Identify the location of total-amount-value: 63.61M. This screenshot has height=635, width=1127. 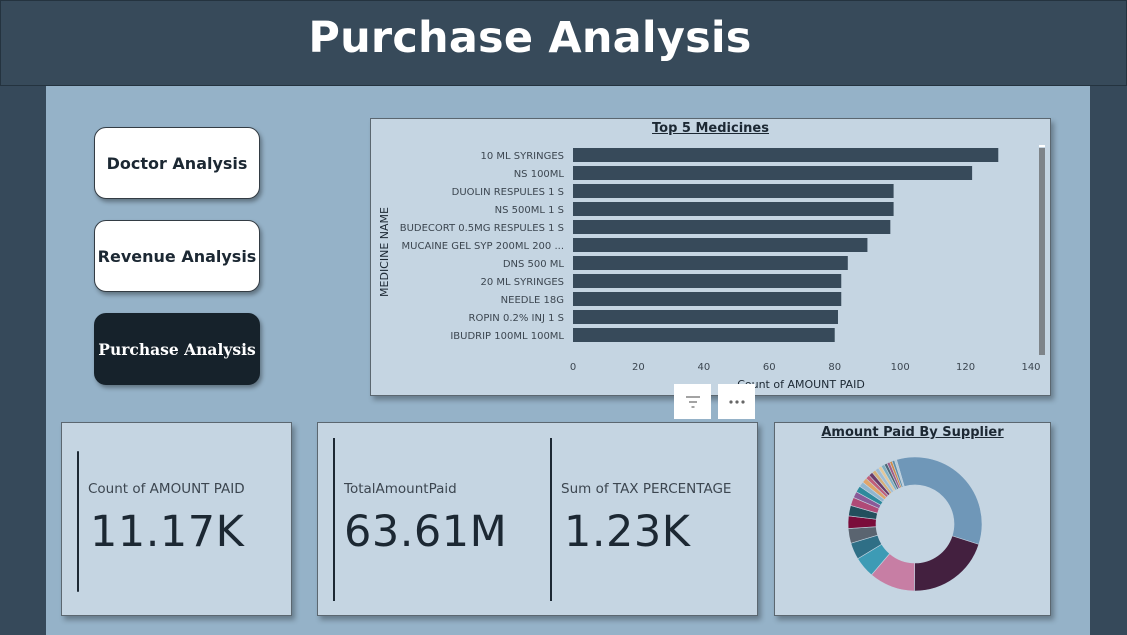
(426, 532).